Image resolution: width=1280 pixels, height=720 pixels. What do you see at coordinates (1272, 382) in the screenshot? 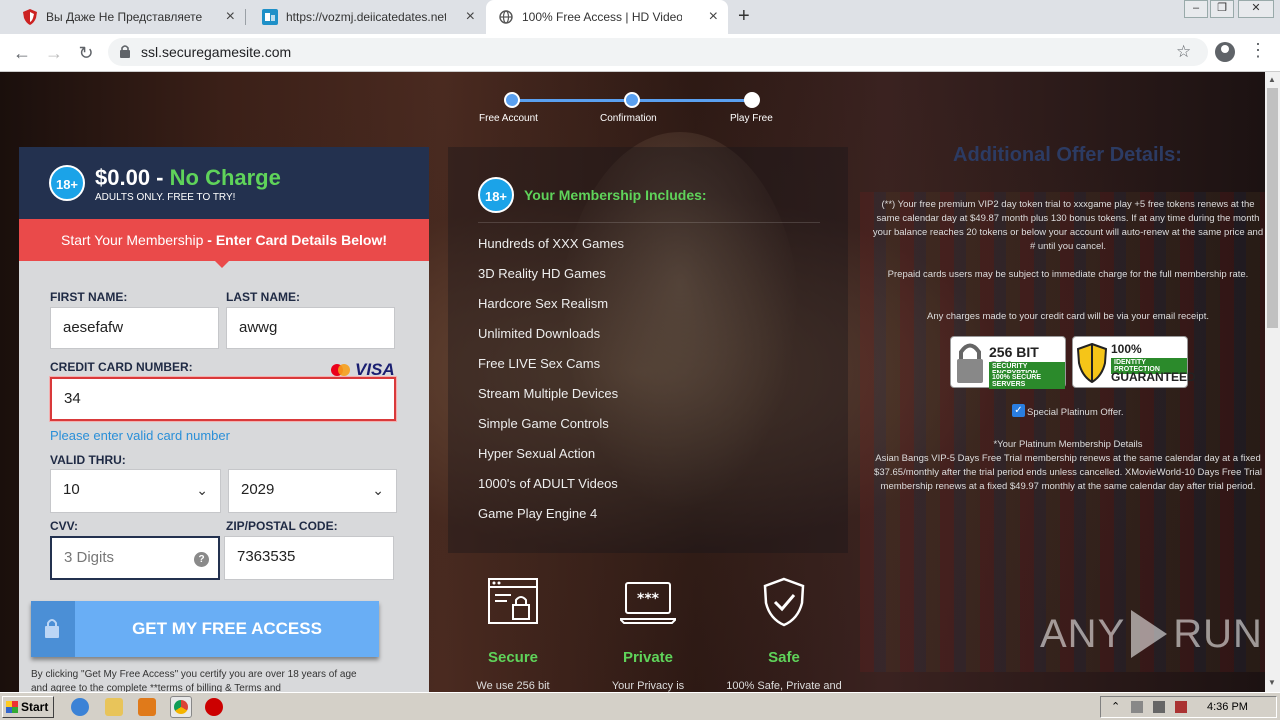
I see `page-scrollbar: ▲ ▼` at bounding box center [1272, 382].